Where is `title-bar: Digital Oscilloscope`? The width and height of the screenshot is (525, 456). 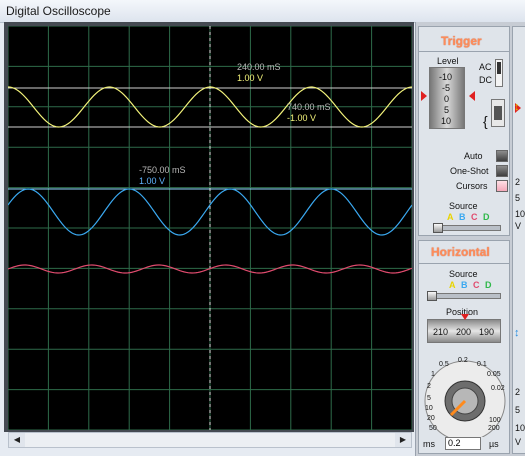 title-bar: Digital Oscilloscope is located at coordinates (262, 11).